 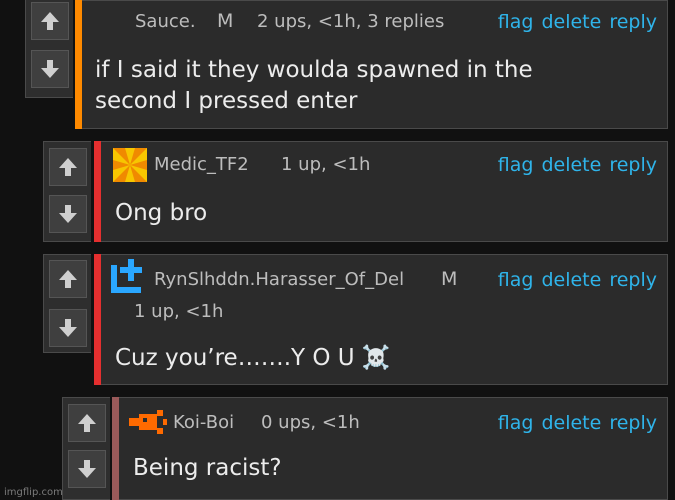 I want to click on comment-text-line: Being racist?, so click(x=207, y=468).